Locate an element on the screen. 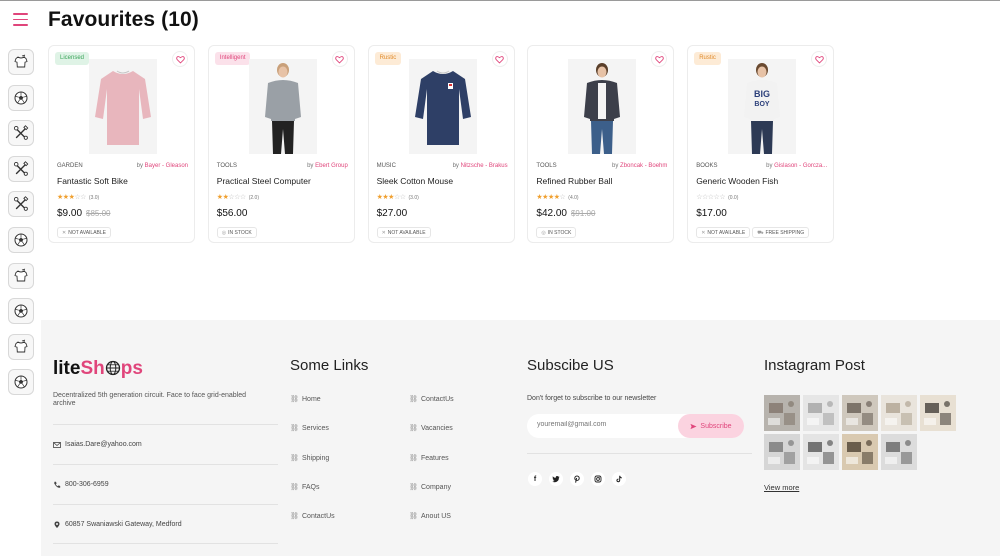  contact-phone: 800-306-6959 is located at coordinates (165, 484).